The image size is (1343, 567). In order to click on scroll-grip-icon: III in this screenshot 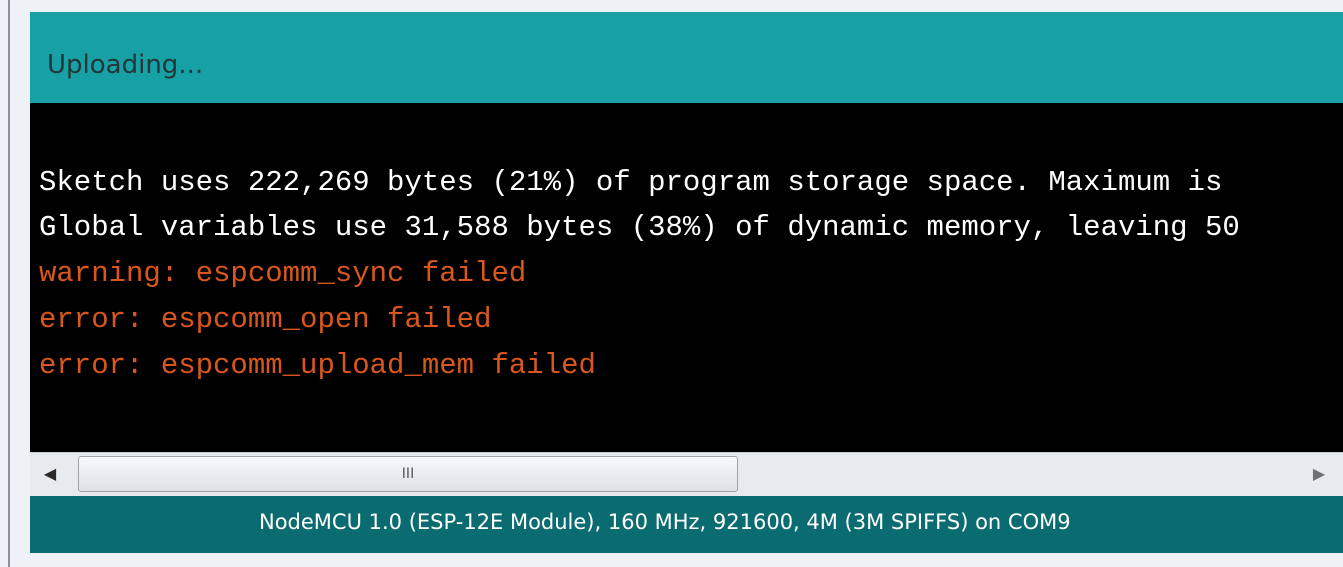, I will do `click(408, 474)`.